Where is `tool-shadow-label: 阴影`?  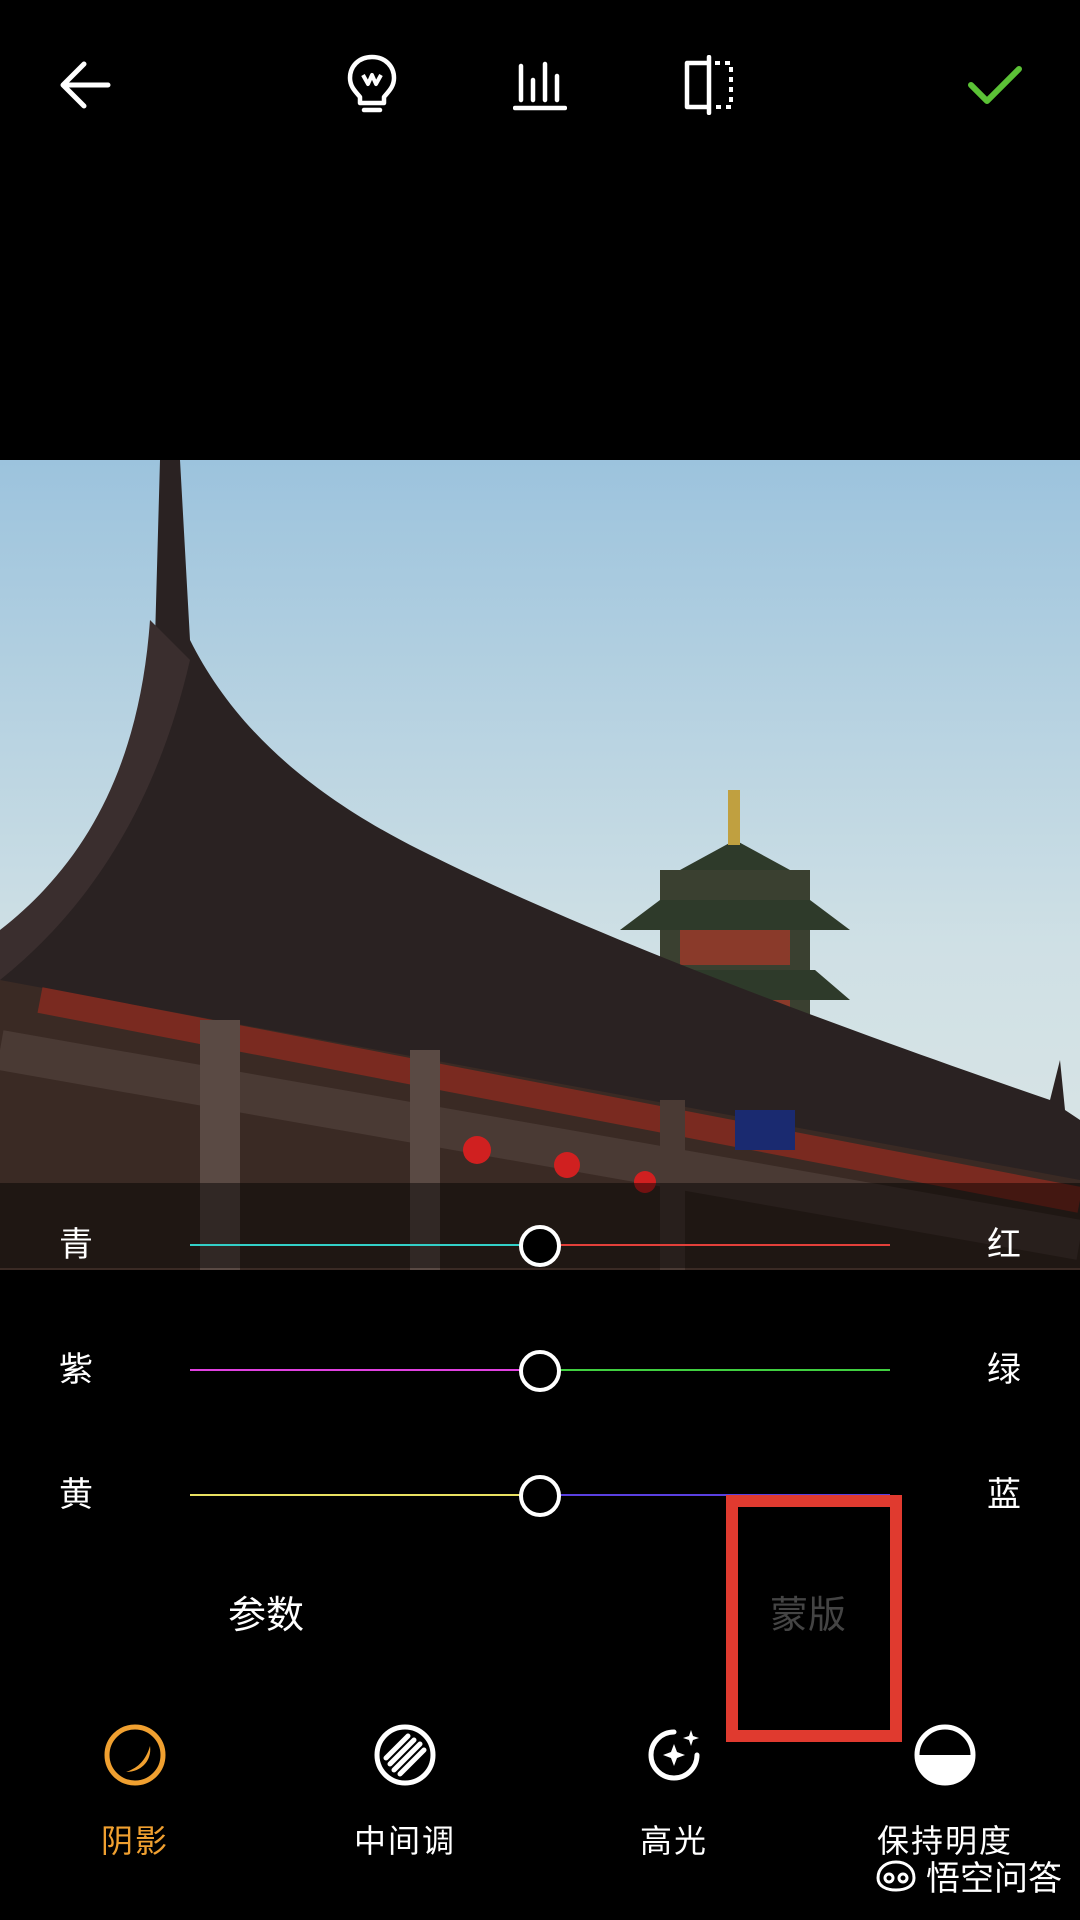
tool-shadow-label: 阴影 is located at coordinates (134, 1841).